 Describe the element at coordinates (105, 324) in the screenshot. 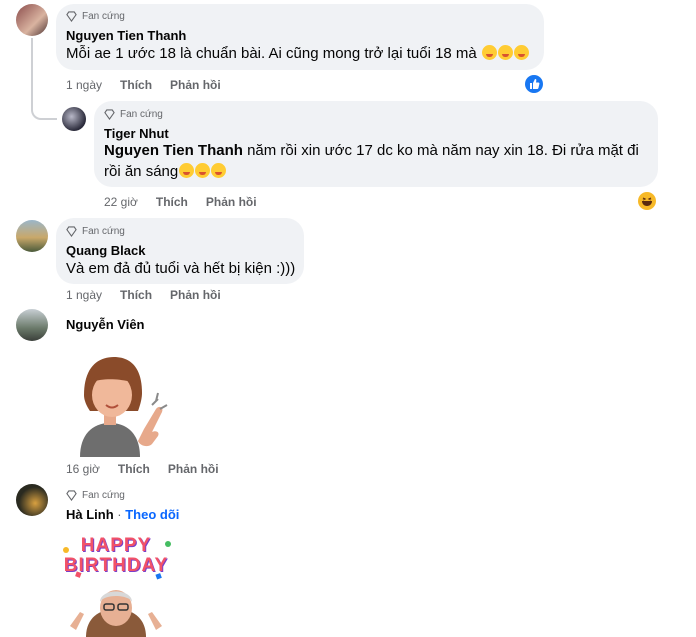

I see `author-name: Nguyễn Viên` at that location.